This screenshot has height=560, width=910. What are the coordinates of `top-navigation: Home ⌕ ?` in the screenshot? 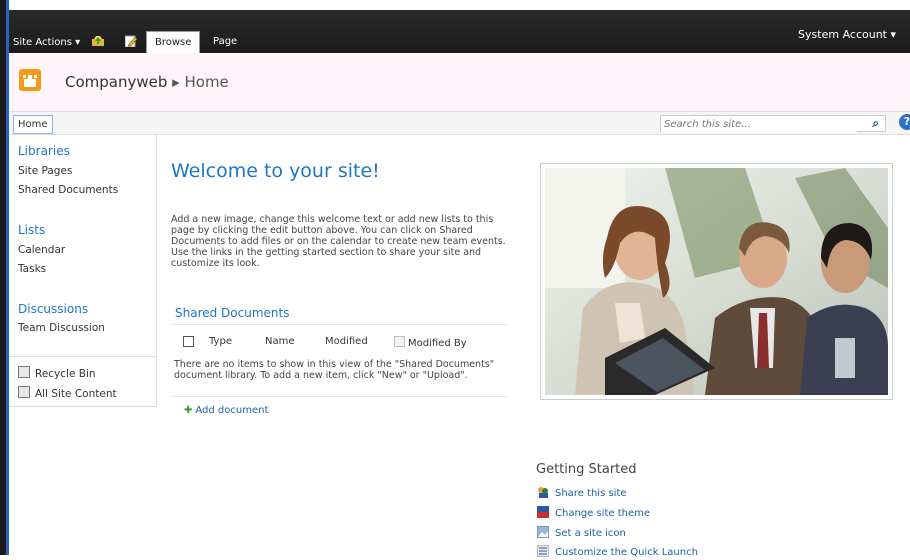 It's located at (459, 123).